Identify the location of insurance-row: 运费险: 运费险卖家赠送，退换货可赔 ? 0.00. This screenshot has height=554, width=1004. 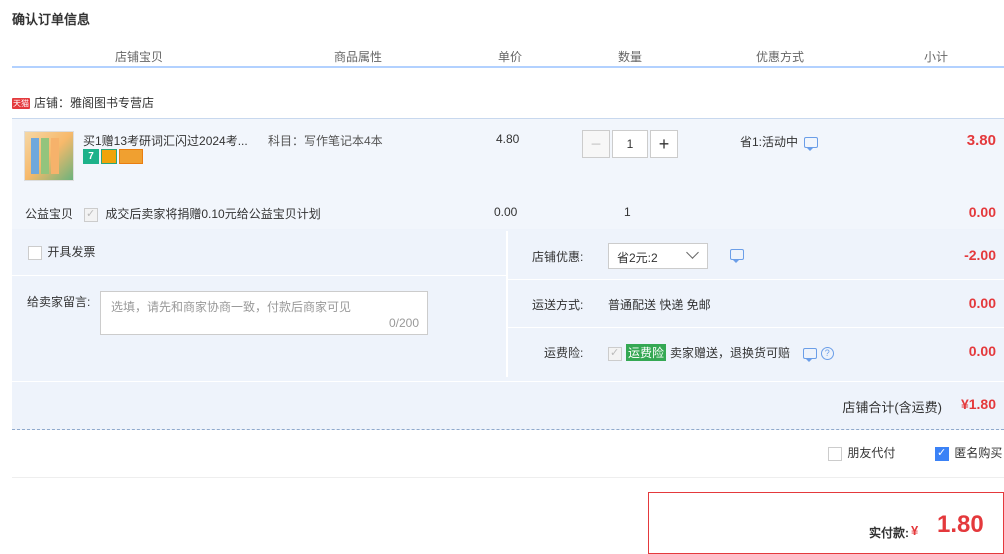
(756, 351).